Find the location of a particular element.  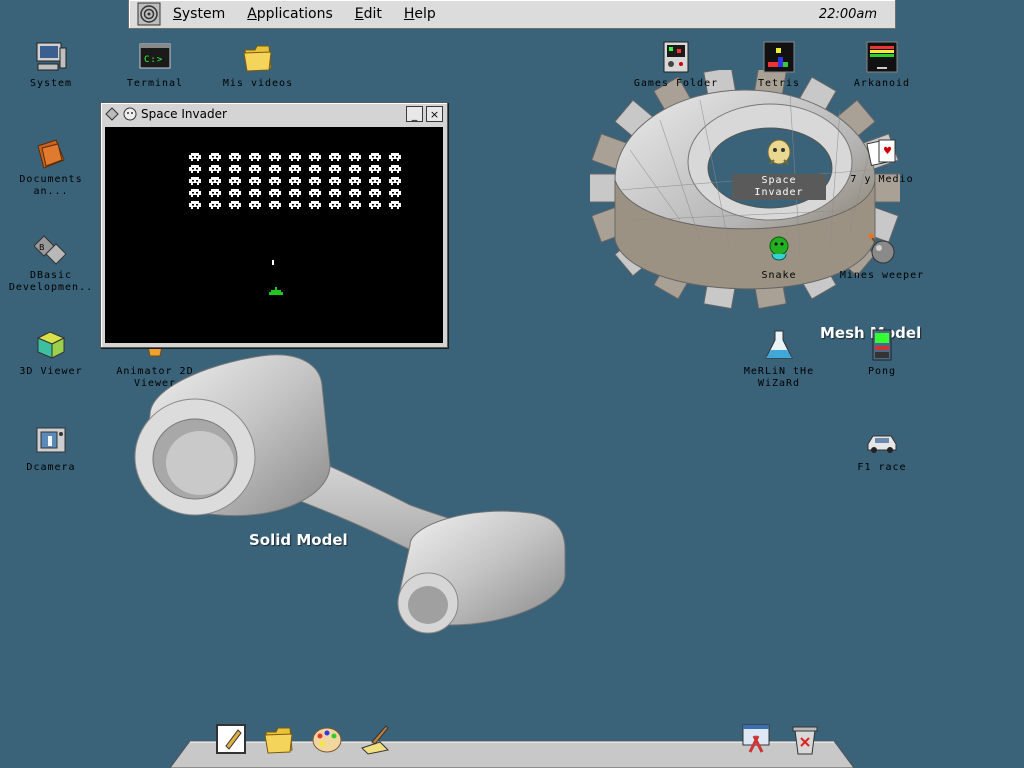

arcade-icon is located at coordinates (882, 345).